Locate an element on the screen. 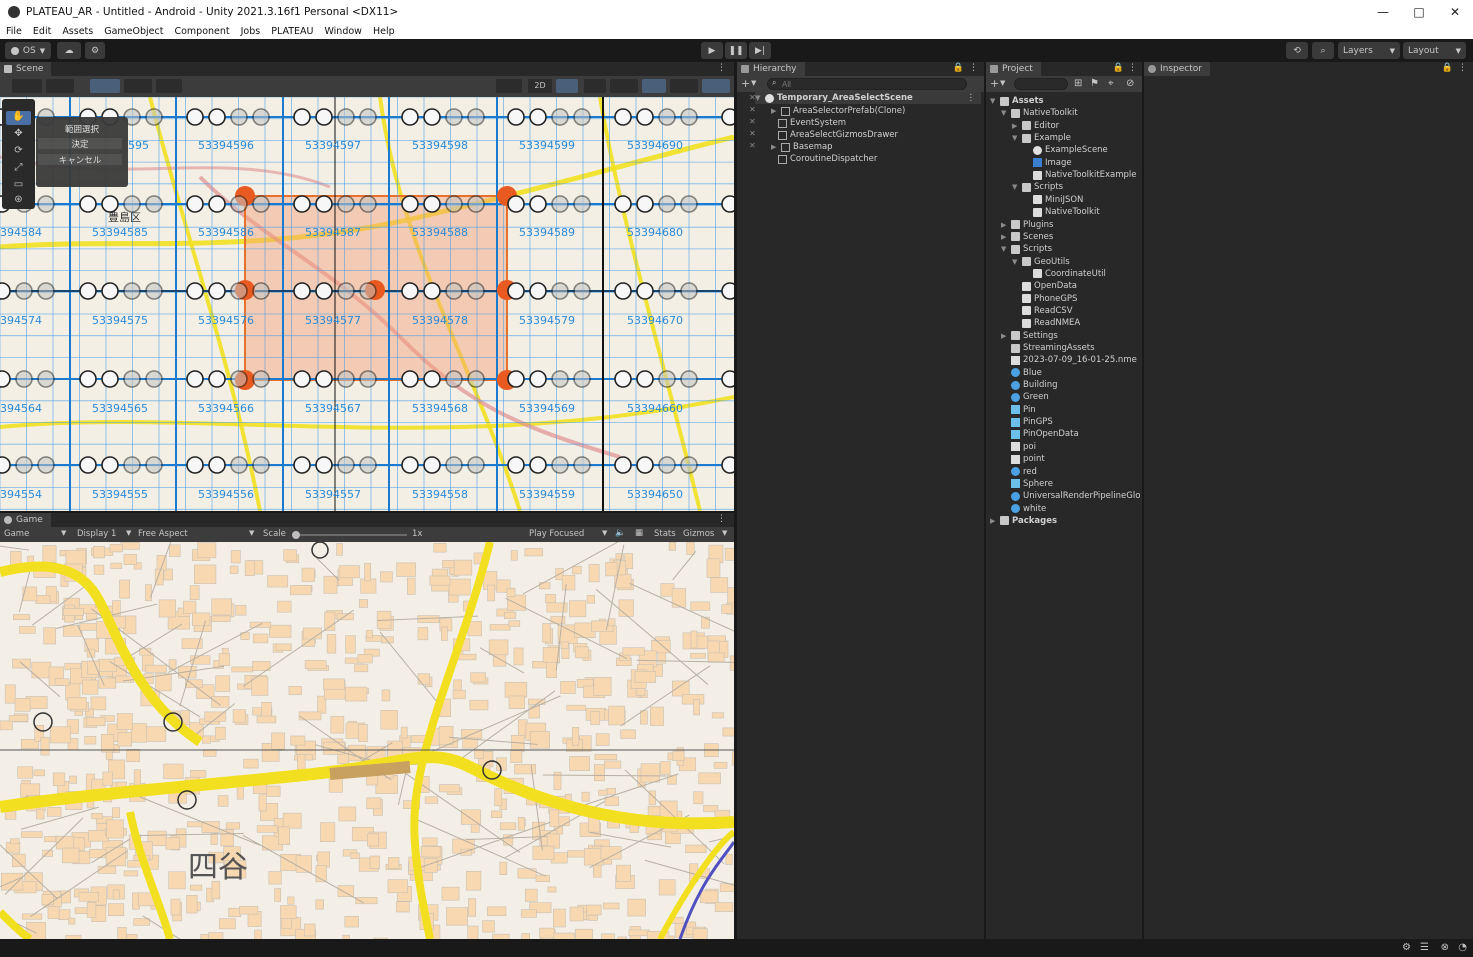 The width and height of the screenshot is (1473, 957). menu-help: Help is located at coordinates (383, 31).